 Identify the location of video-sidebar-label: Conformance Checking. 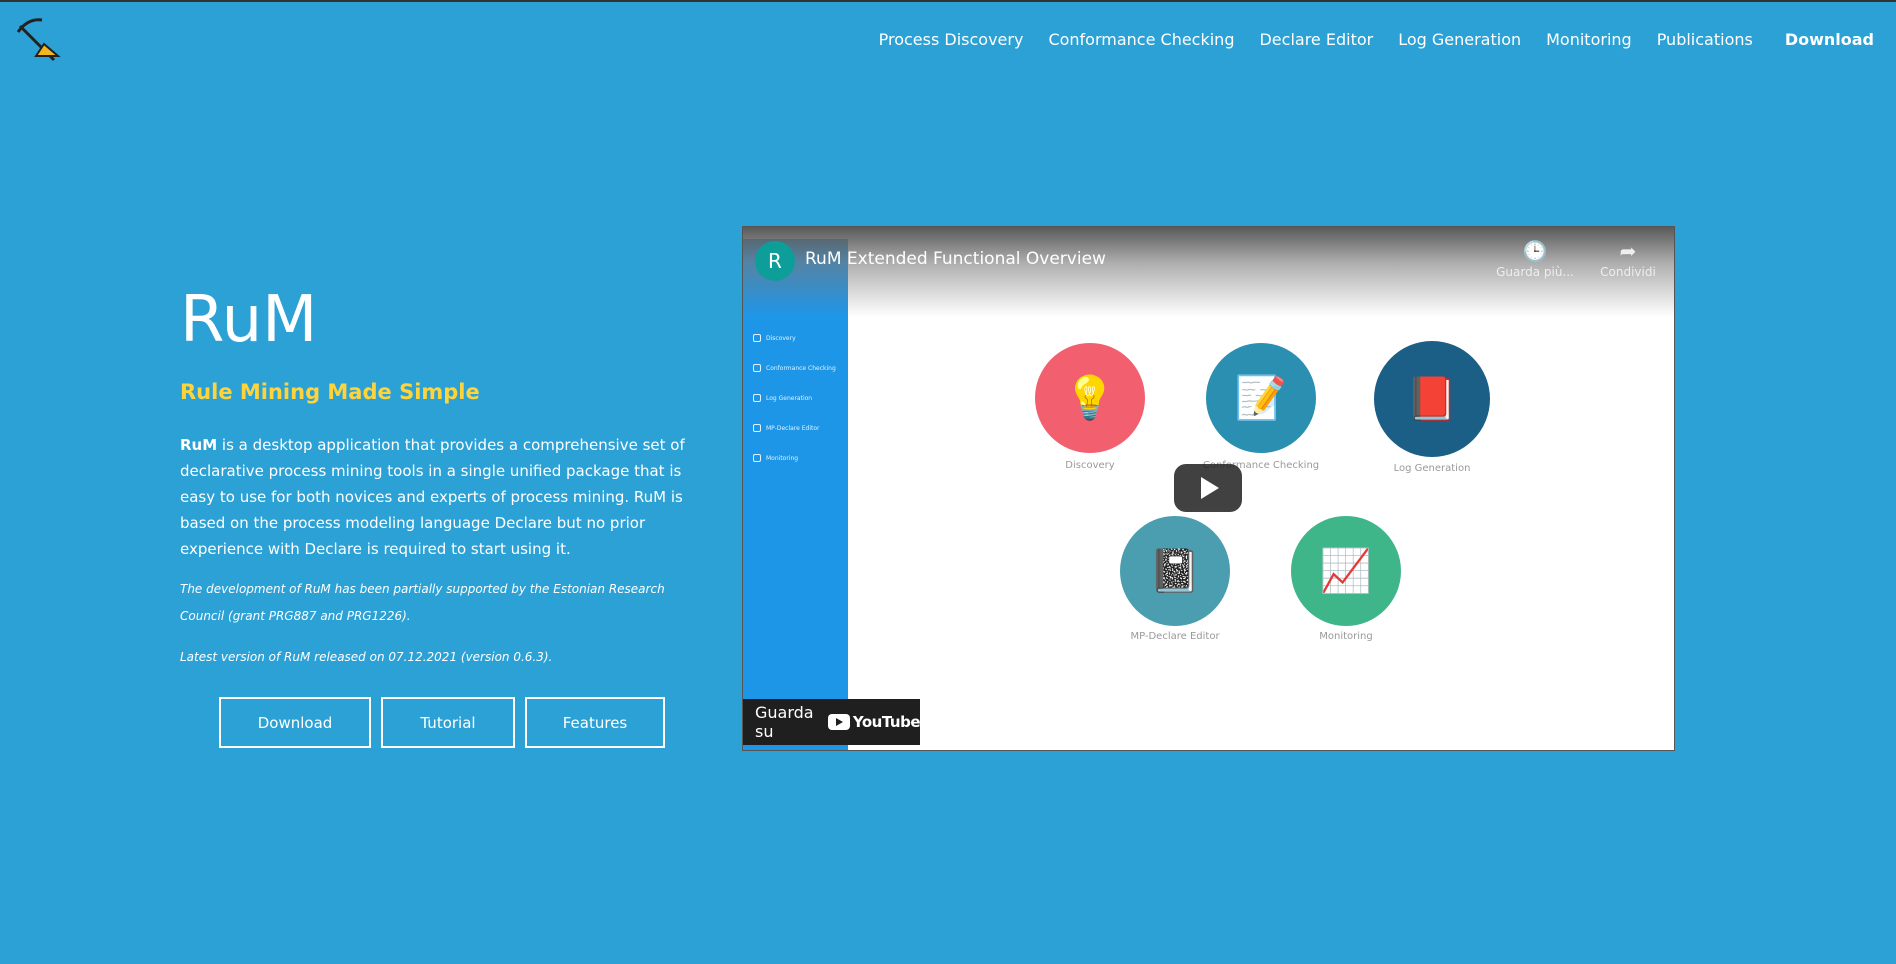
(801, 368).